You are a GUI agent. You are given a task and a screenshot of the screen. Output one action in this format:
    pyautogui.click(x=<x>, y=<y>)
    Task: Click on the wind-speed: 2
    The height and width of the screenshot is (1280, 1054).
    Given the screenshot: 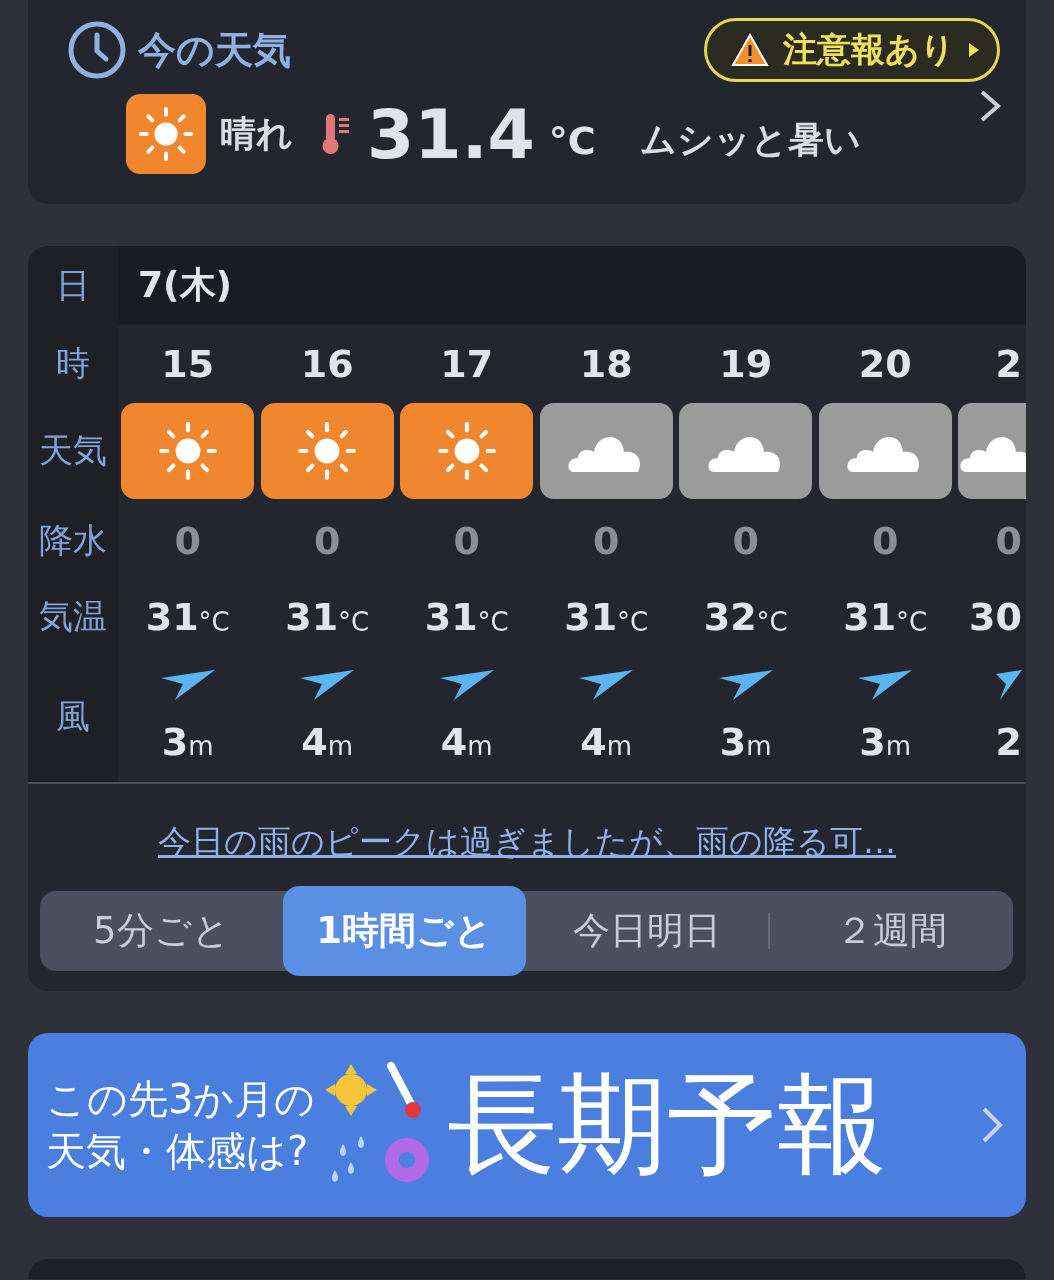 What is the action you would take?
    pyautogui.click(x=1008, y=742)
    